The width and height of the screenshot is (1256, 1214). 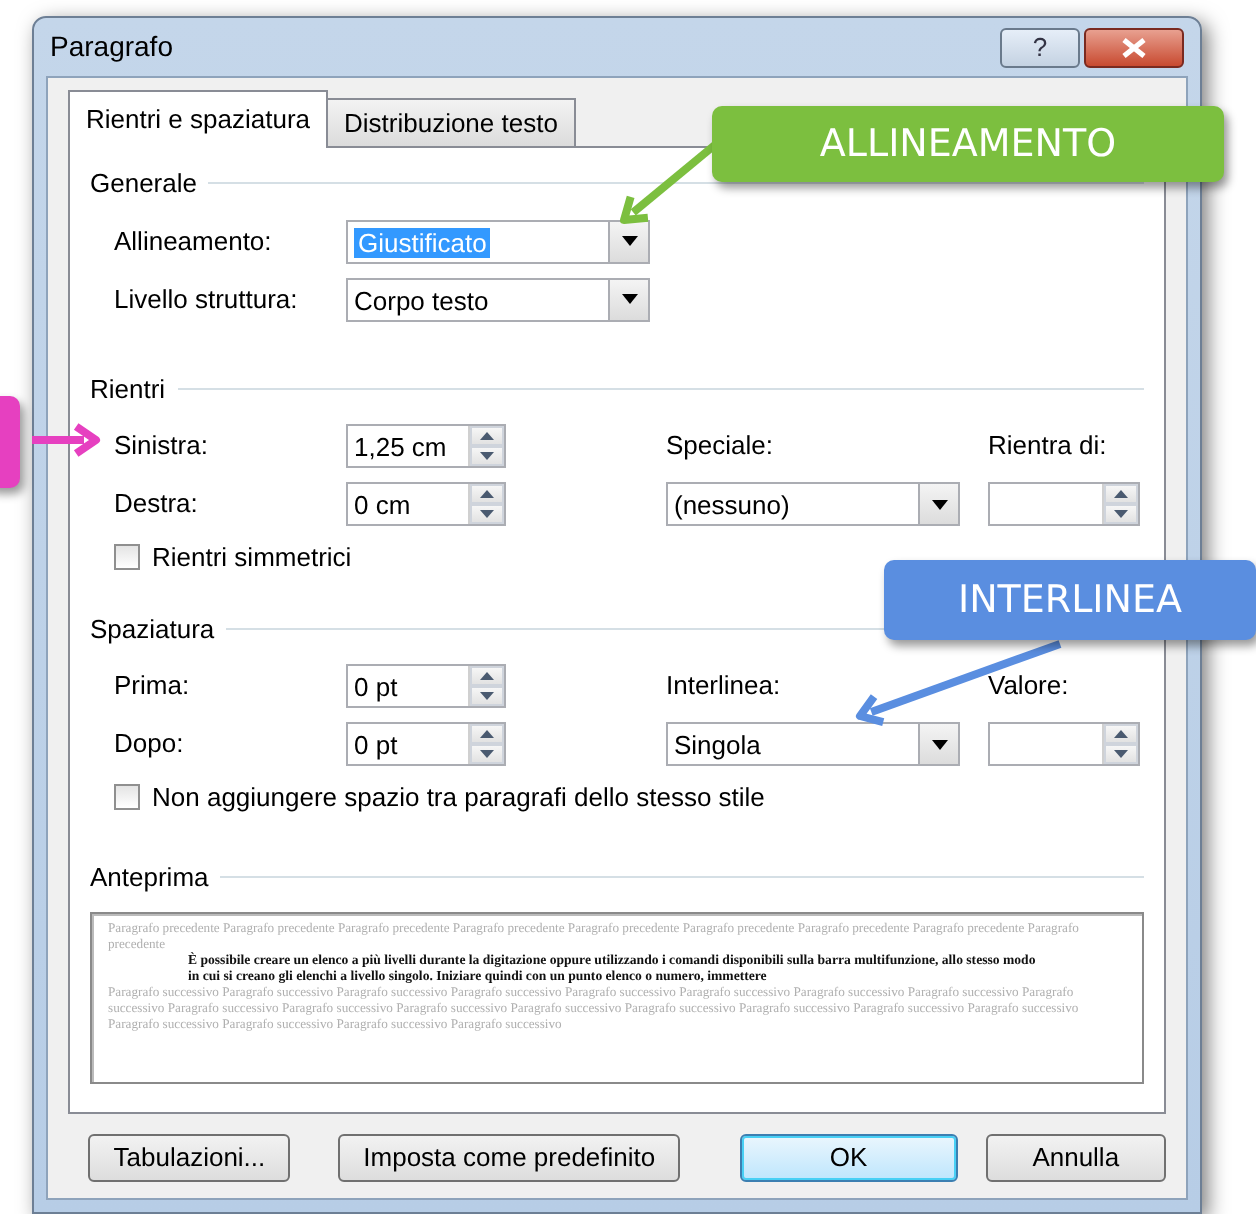 What do you see at coordinates (111, 47) in the screenshot?
I see `window-title: Paragrafo` at bounding box center [111, 47].